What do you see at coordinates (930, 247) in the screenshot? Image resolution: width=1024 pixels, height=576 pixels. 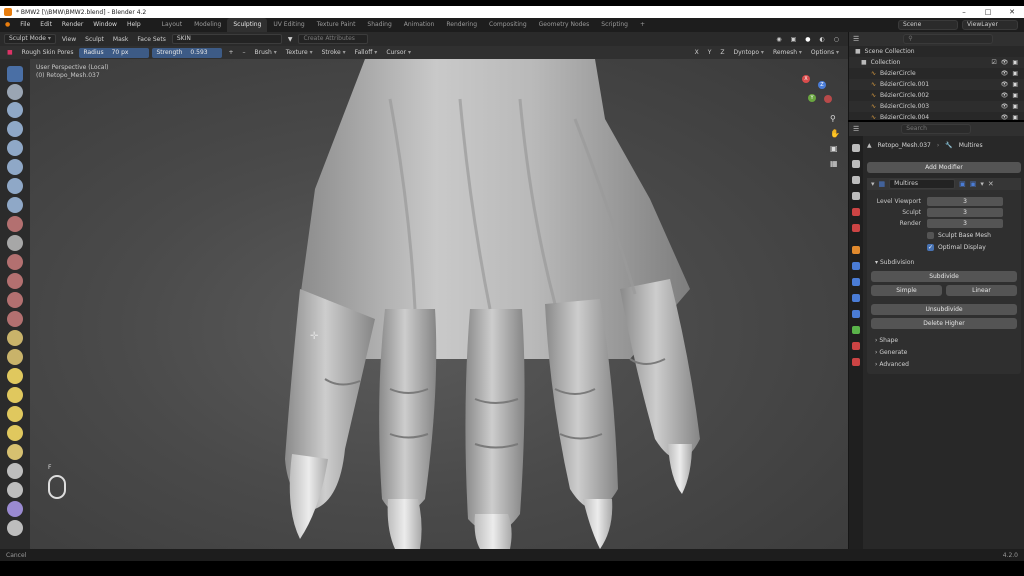 I see `optimal-display-checkbox: ✓` at bounding box center [930, 247].